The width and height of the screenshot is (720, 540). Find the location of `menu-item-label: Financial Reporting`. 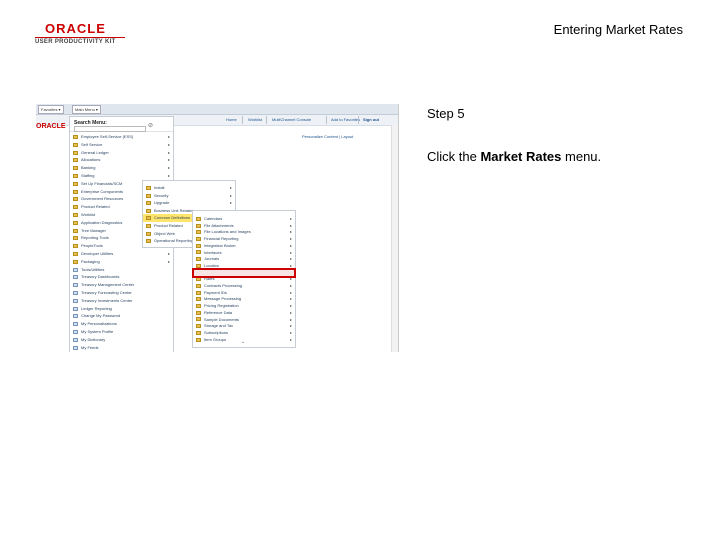

menu-item-label: Financial Reporting is located at coordinates (221, 239).